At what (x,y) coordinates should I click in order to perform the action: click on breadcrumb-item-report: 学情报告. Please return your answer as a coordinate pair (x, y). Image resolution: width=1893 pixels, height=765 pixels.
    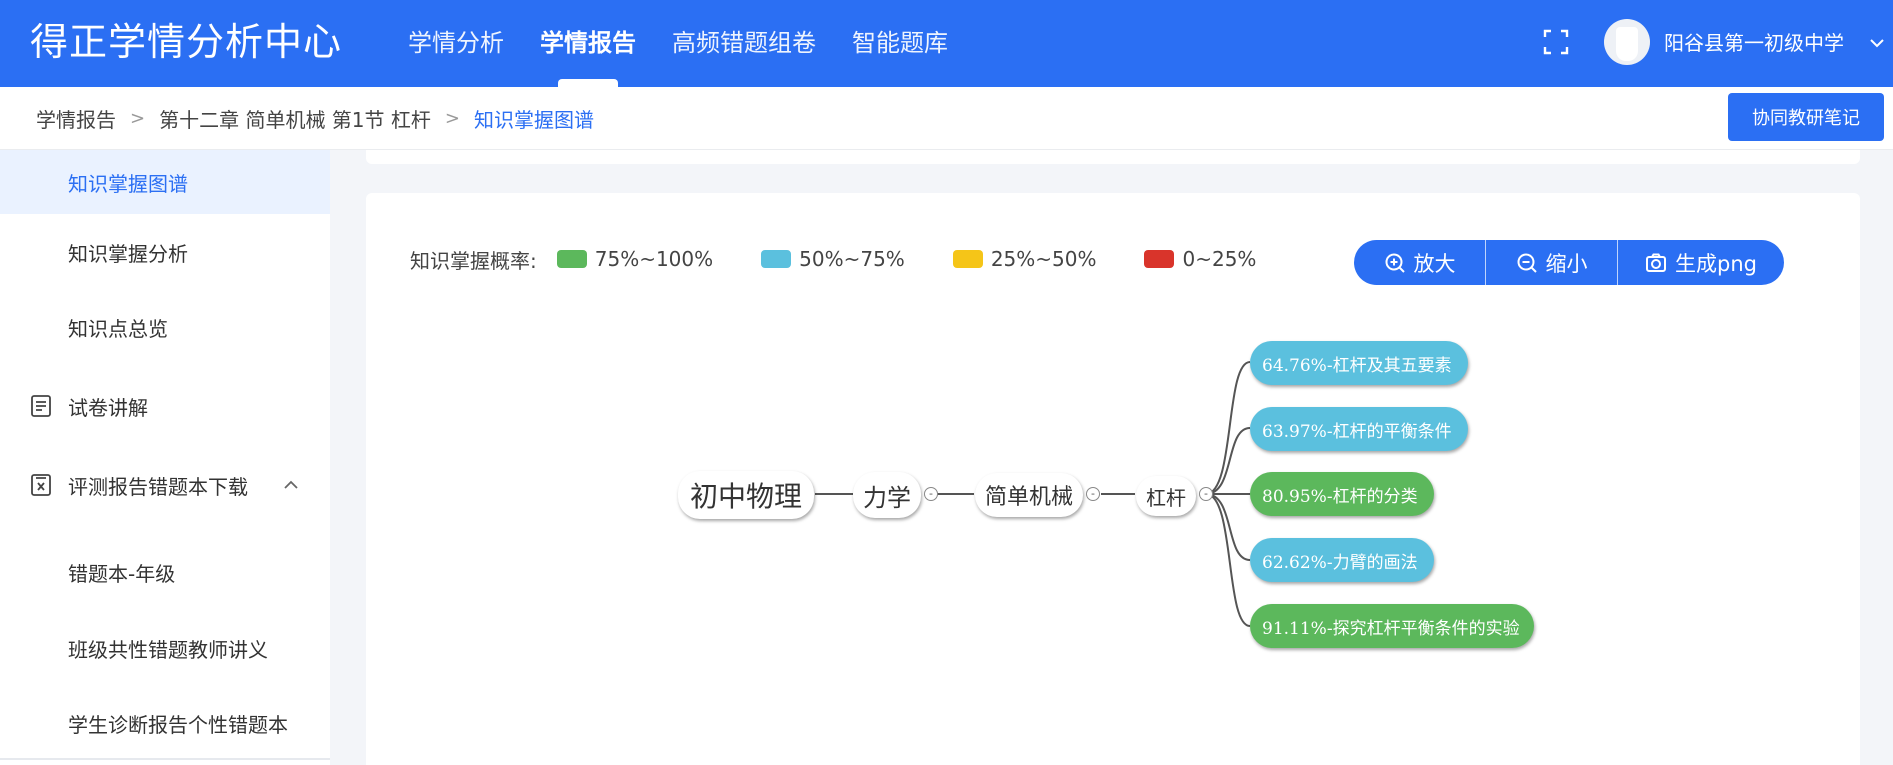
    Looking at the image, I should click on (76, 118).